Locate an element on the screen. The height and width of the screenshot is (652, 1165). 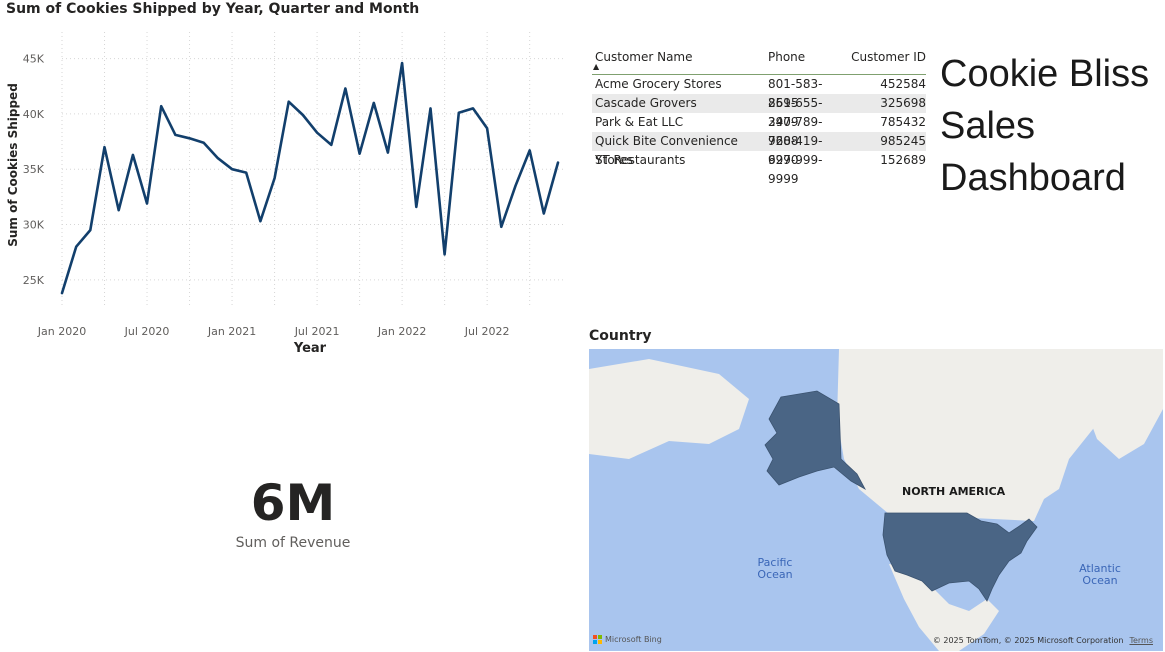
cell-phone: 347-789-7688 is located at coordinates (795, 131).